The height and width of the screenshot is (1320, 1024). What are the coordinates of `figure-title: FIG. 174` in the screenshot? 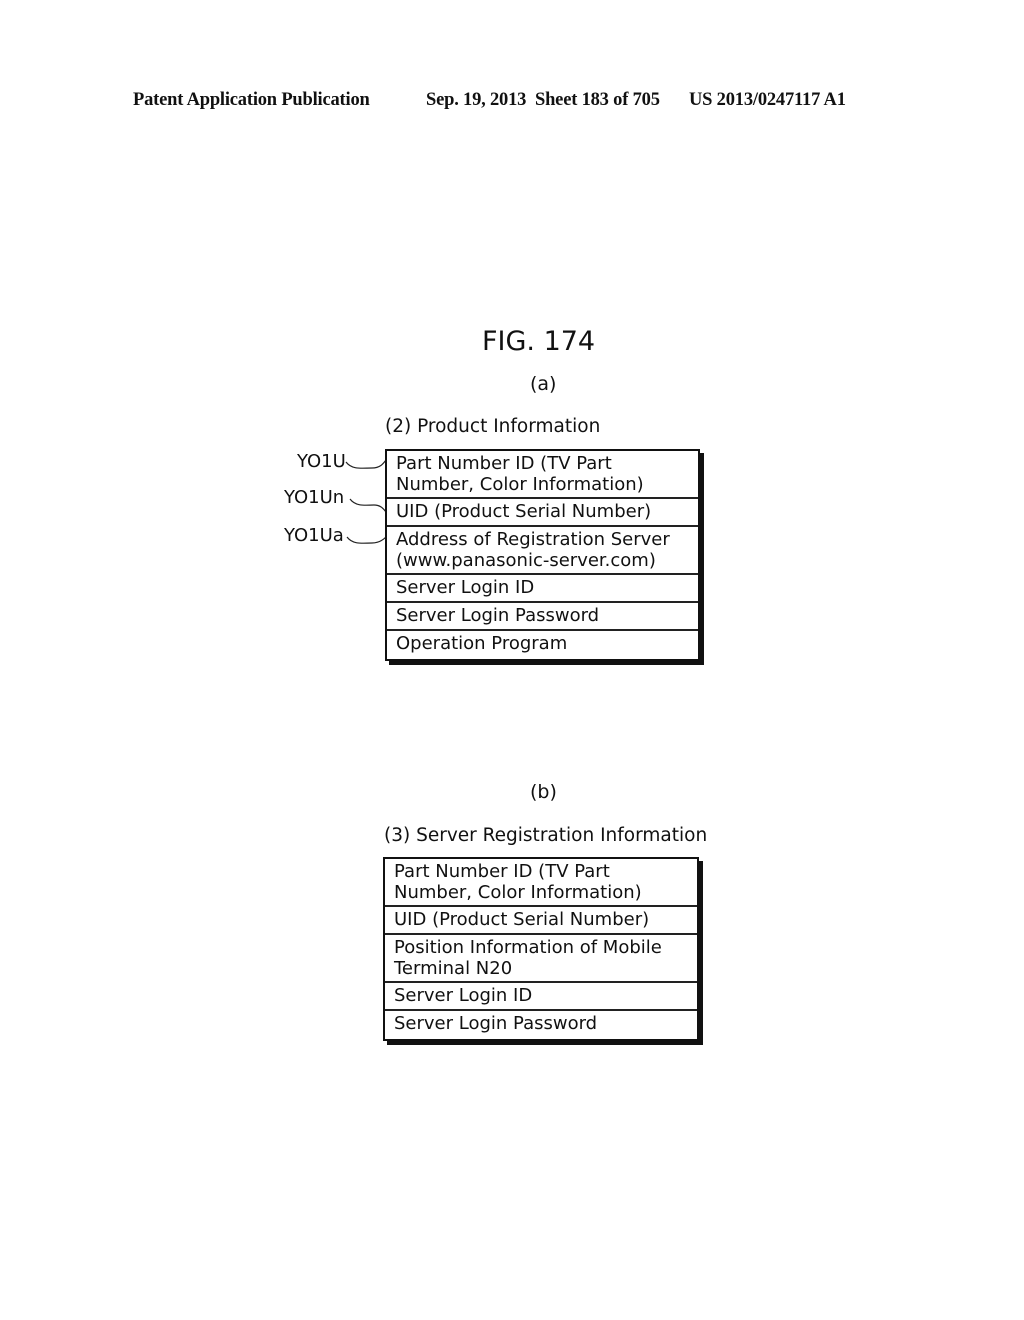 It's located at (539, 341).